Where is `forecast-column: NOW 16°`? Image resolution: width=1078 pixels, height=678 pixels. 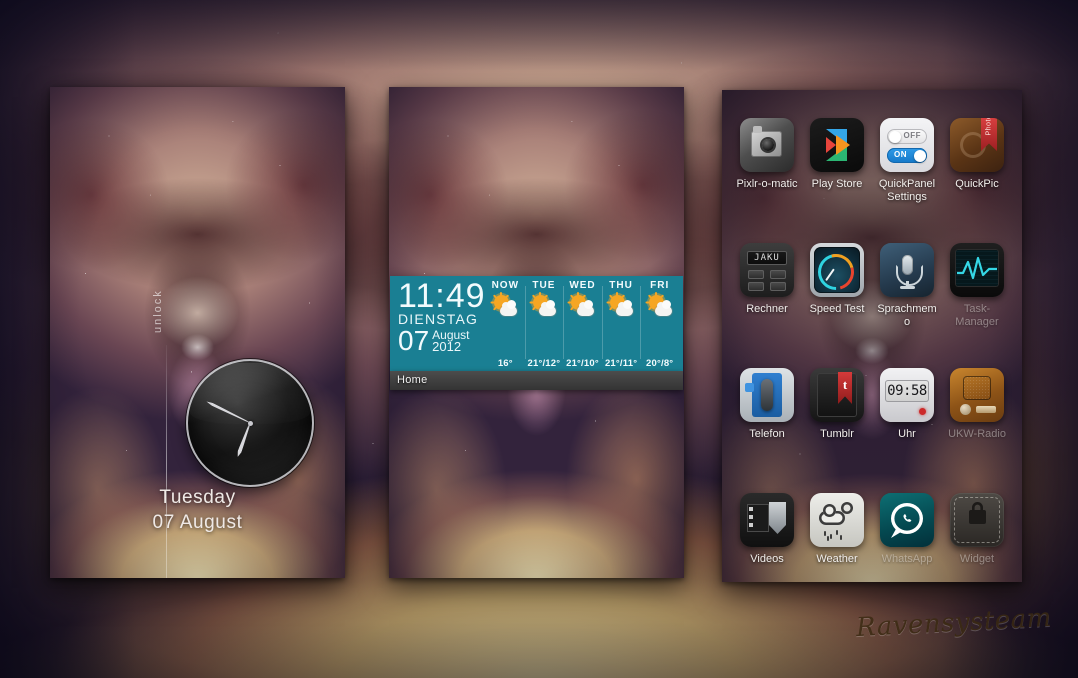 forecast-column: NOW 16° is located at coordinates (505, 324).